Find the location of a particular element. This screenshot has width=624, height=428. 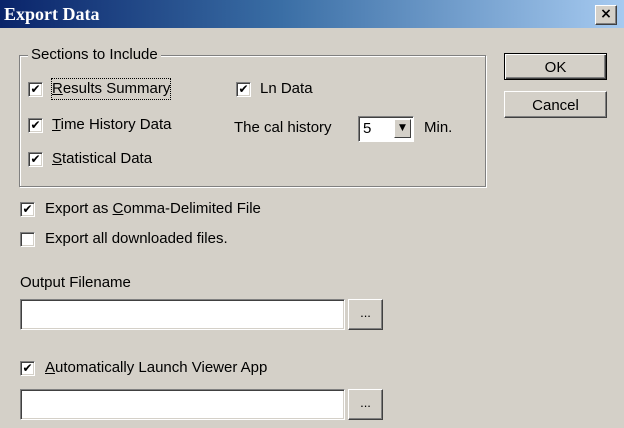

results-summary-checkbox: ✔ is located at coordinates (35, 89).